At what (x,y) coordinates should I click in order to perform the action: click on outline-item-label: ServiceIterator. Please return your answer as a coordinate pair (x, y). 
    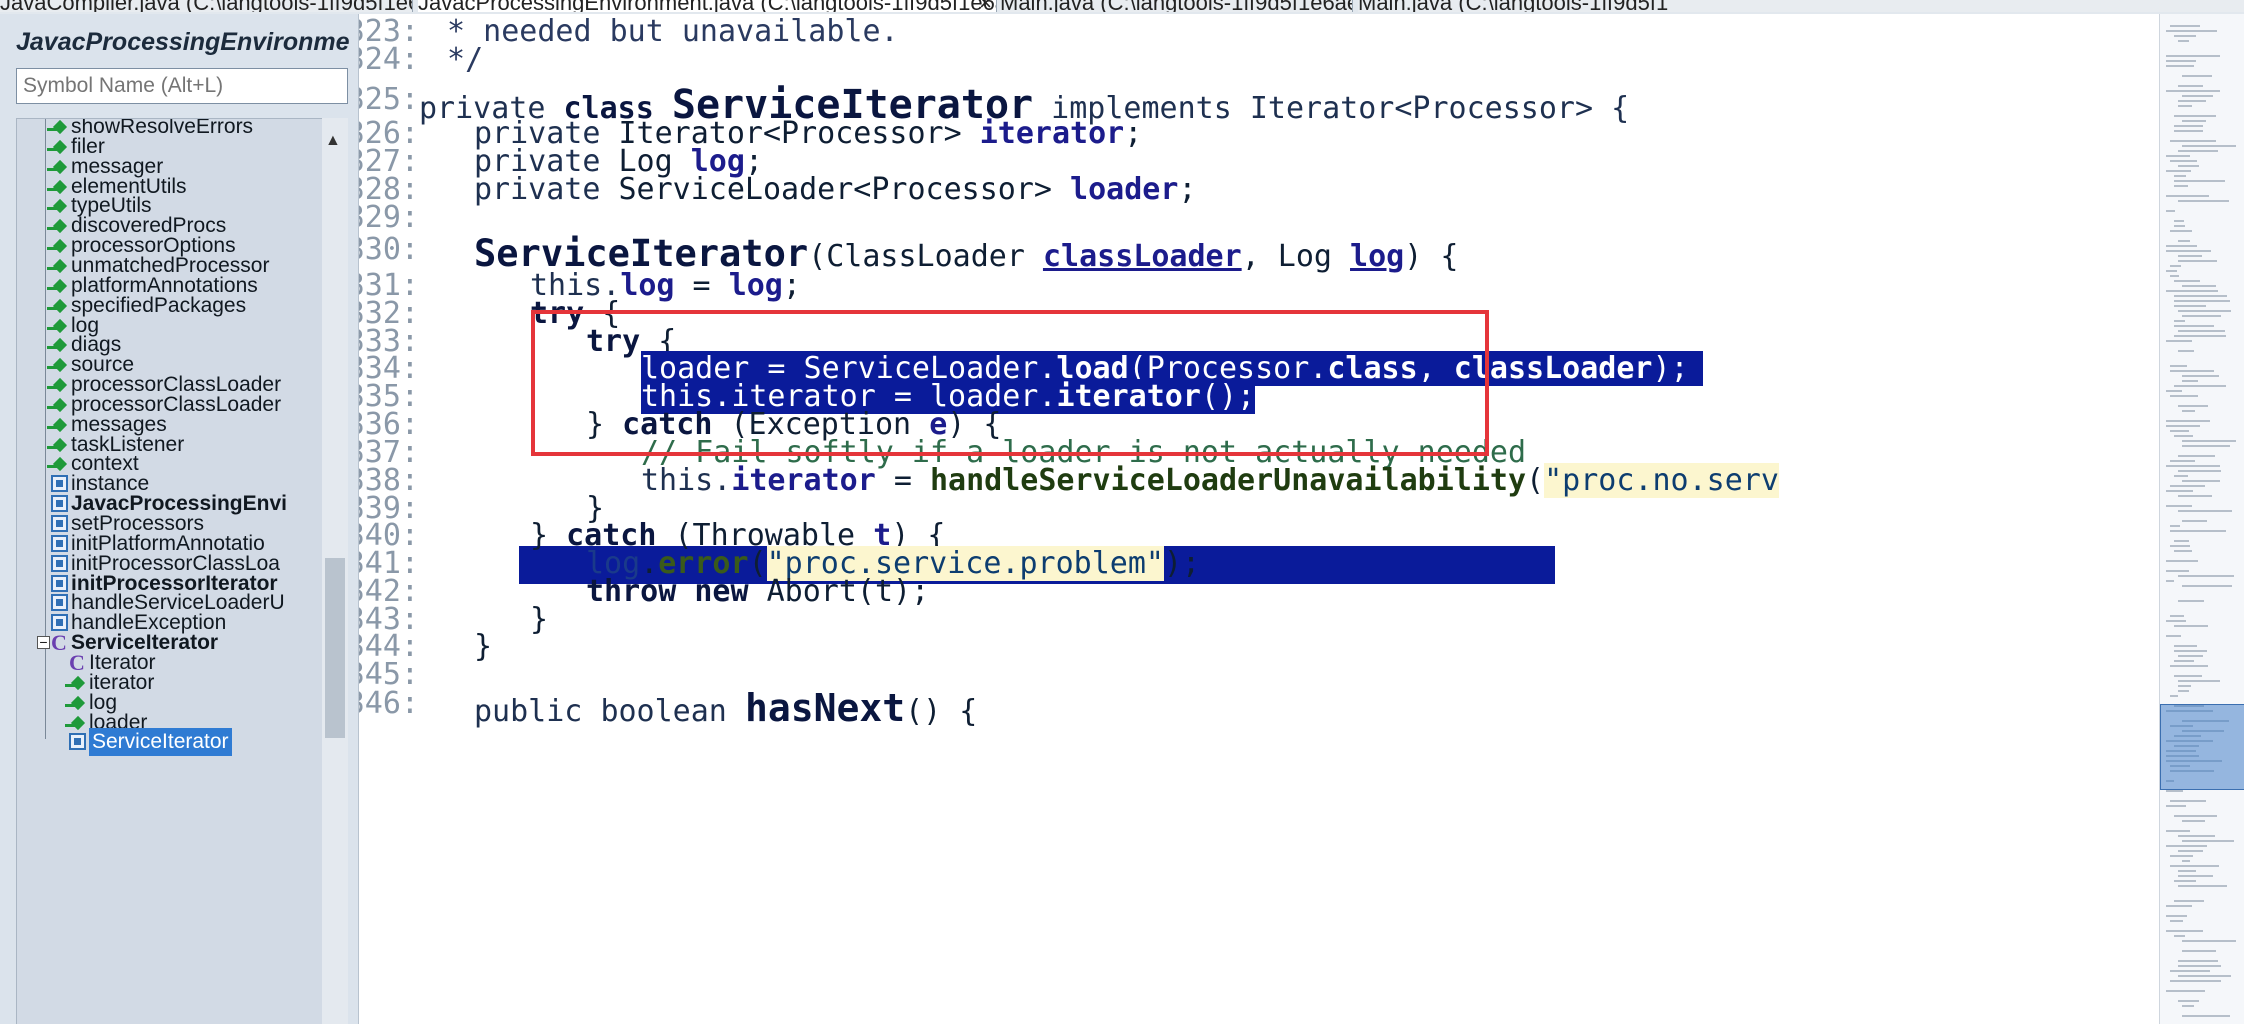
    Looking at the image, I should click on (160, 742).